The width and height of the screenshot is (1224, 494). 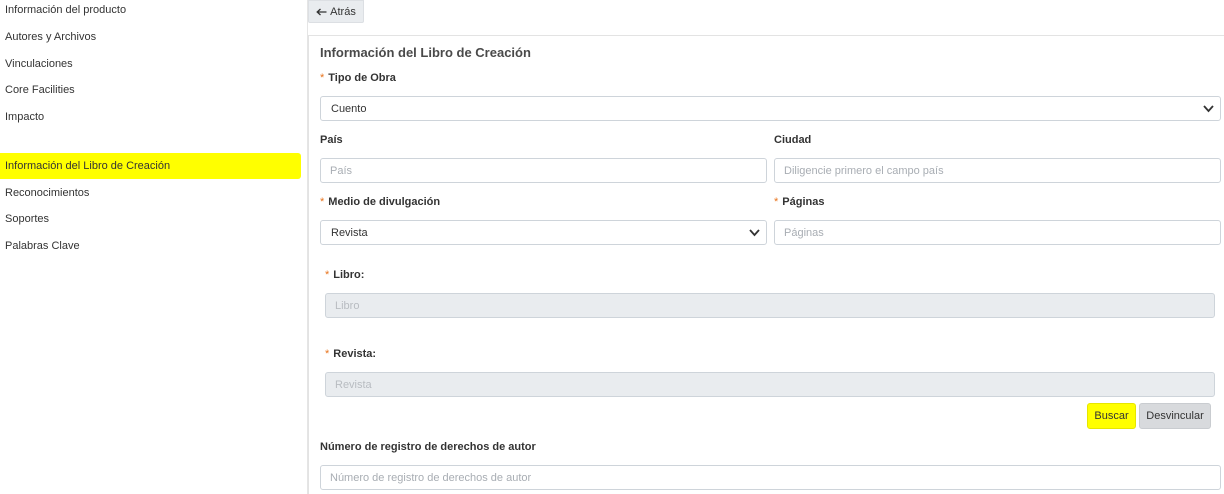 What do you see at coordinates (997, 232) in the screenshot?
I see `paginas-input` at bounding box center [997, 232].